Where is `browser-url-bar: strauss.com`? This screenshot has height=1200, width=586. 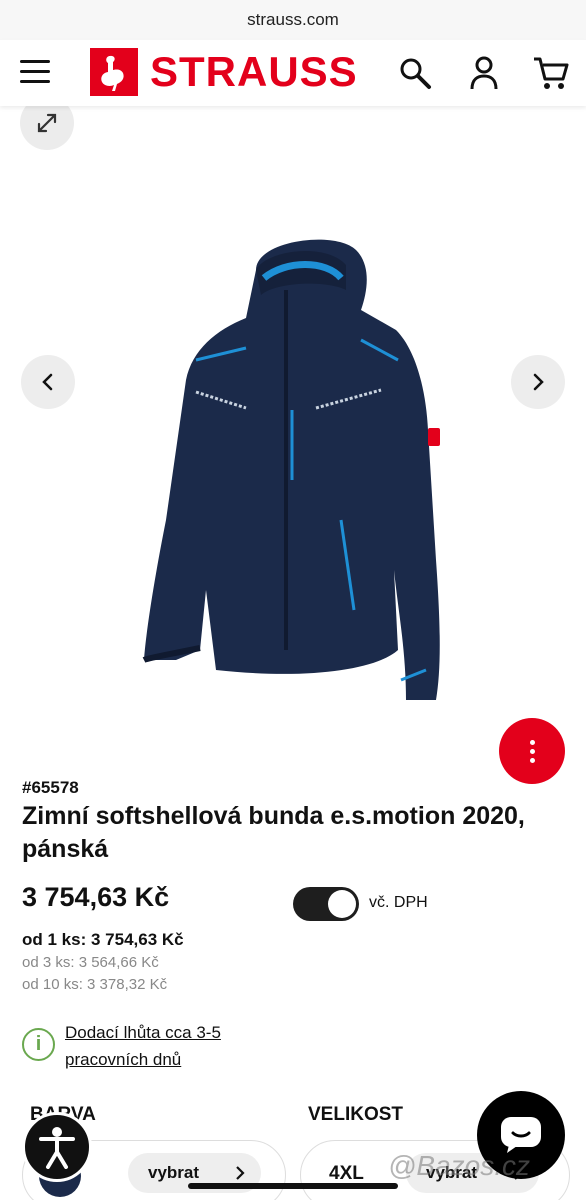
browser-url-bar: strauss.com is located at coordinates (293, 20).